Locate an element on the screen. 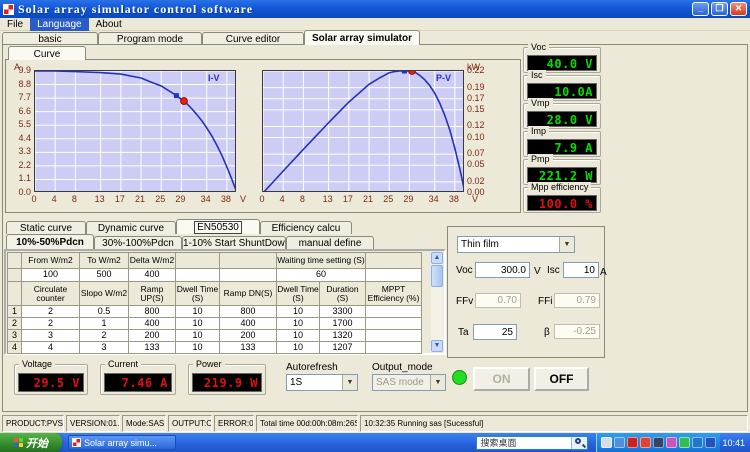  tray-security-shield-icon is located at coordinates (698, 442).